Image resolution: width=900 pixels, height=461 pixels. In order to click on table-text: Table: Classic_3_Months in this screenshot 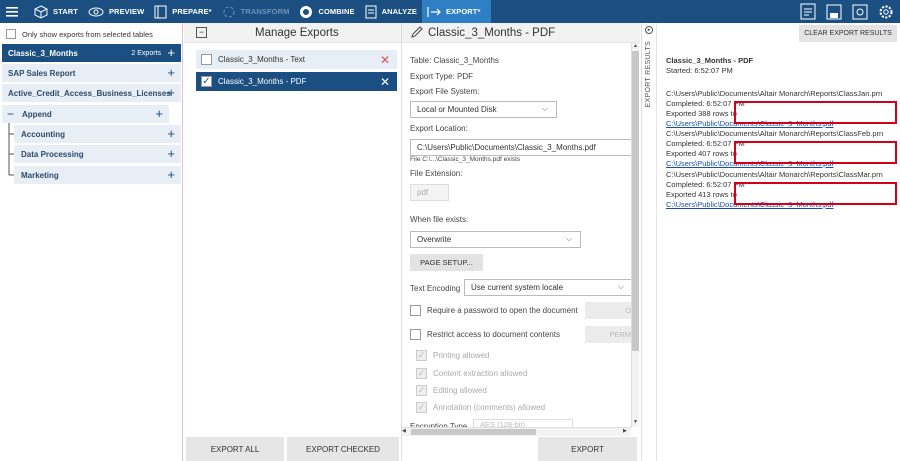, I will do `click(454, 60)`.